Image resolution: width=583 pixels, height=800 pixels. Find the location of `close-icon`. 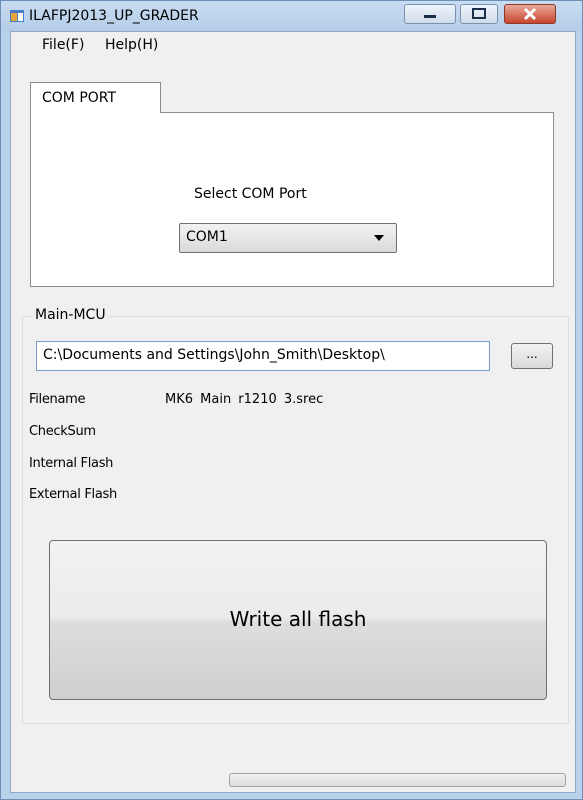

close-icon is located at coordinates (530, 14).